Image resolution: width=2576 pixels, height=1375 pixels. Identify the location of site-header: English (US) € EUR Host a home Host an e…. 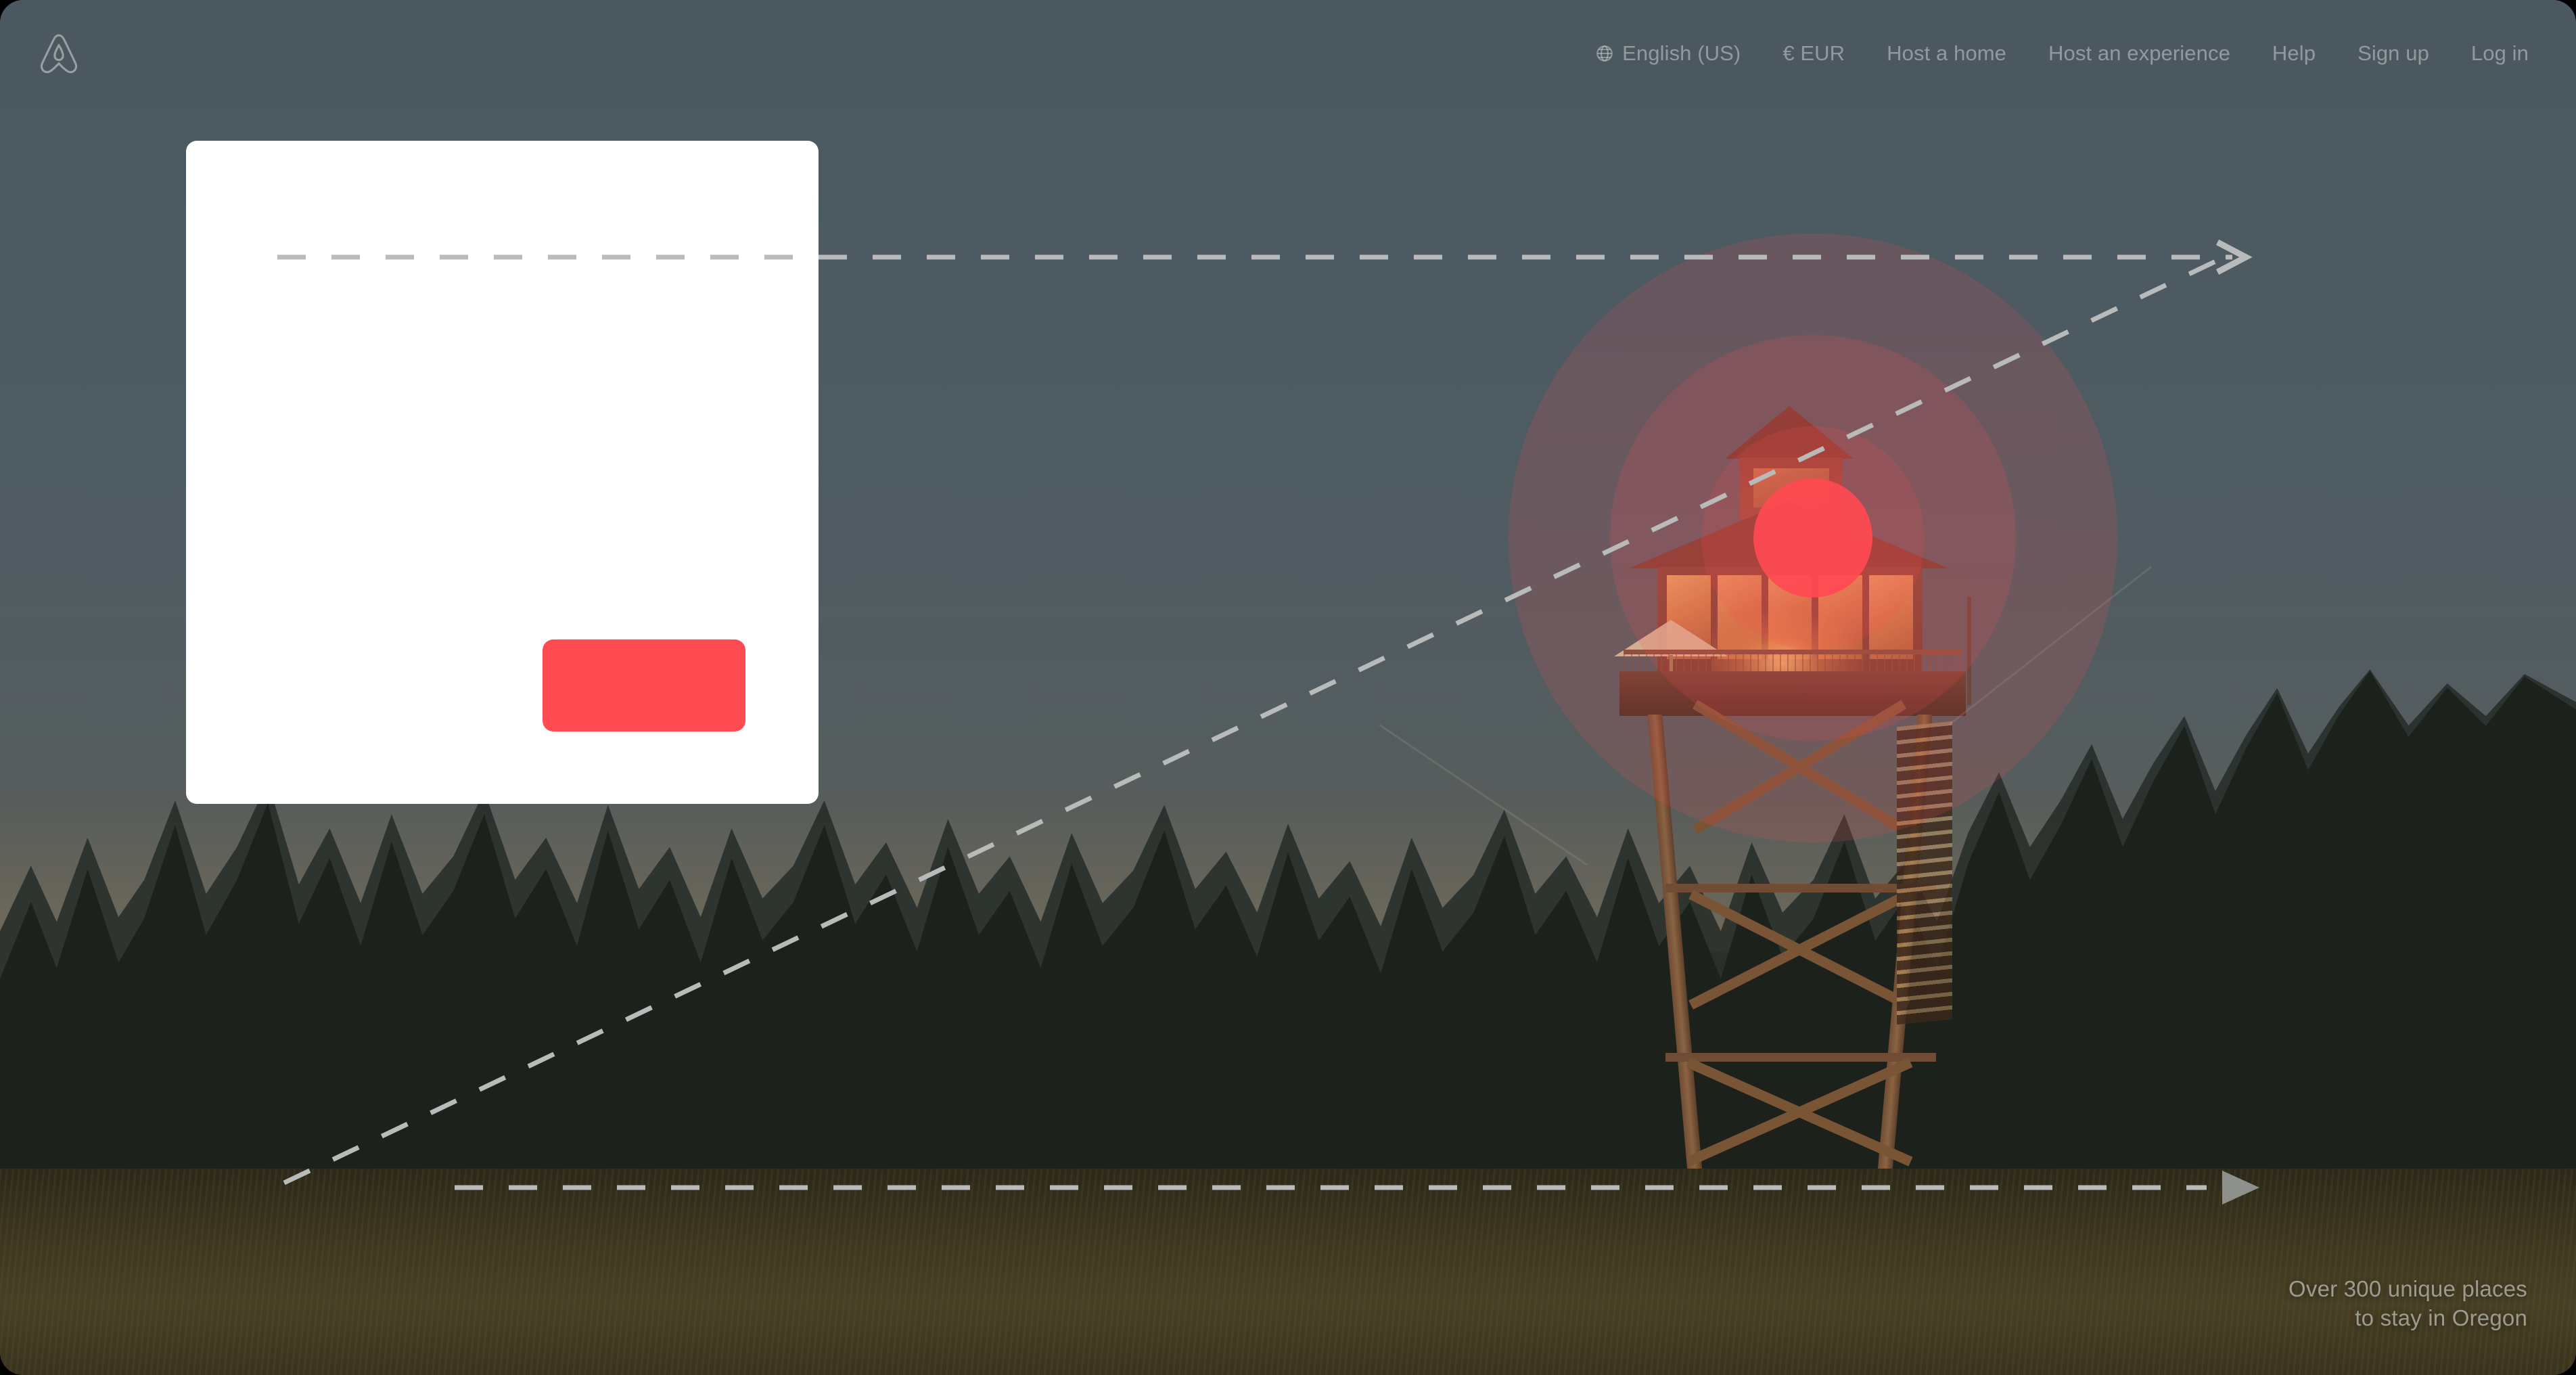
(1288, 54).